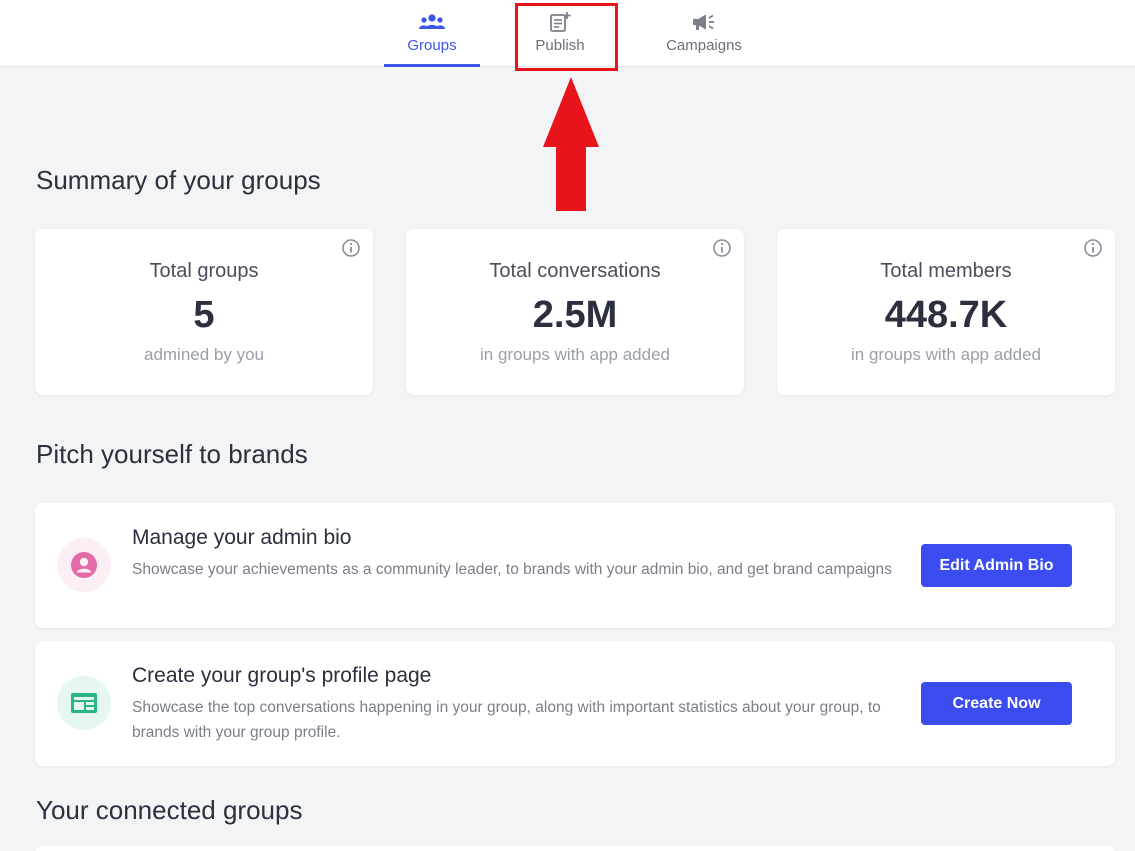 The image size is (1135, 851). I want to click on profile-page-icon, so click(84, 703).